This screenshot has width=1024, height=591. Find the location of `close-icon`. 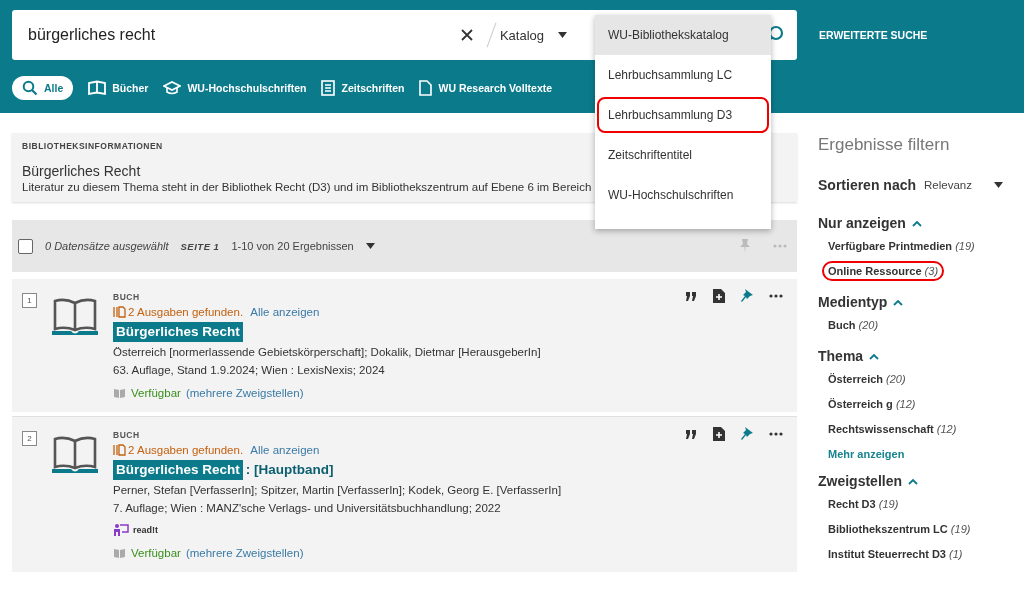

close-icon is located at coordinates (466, 35).